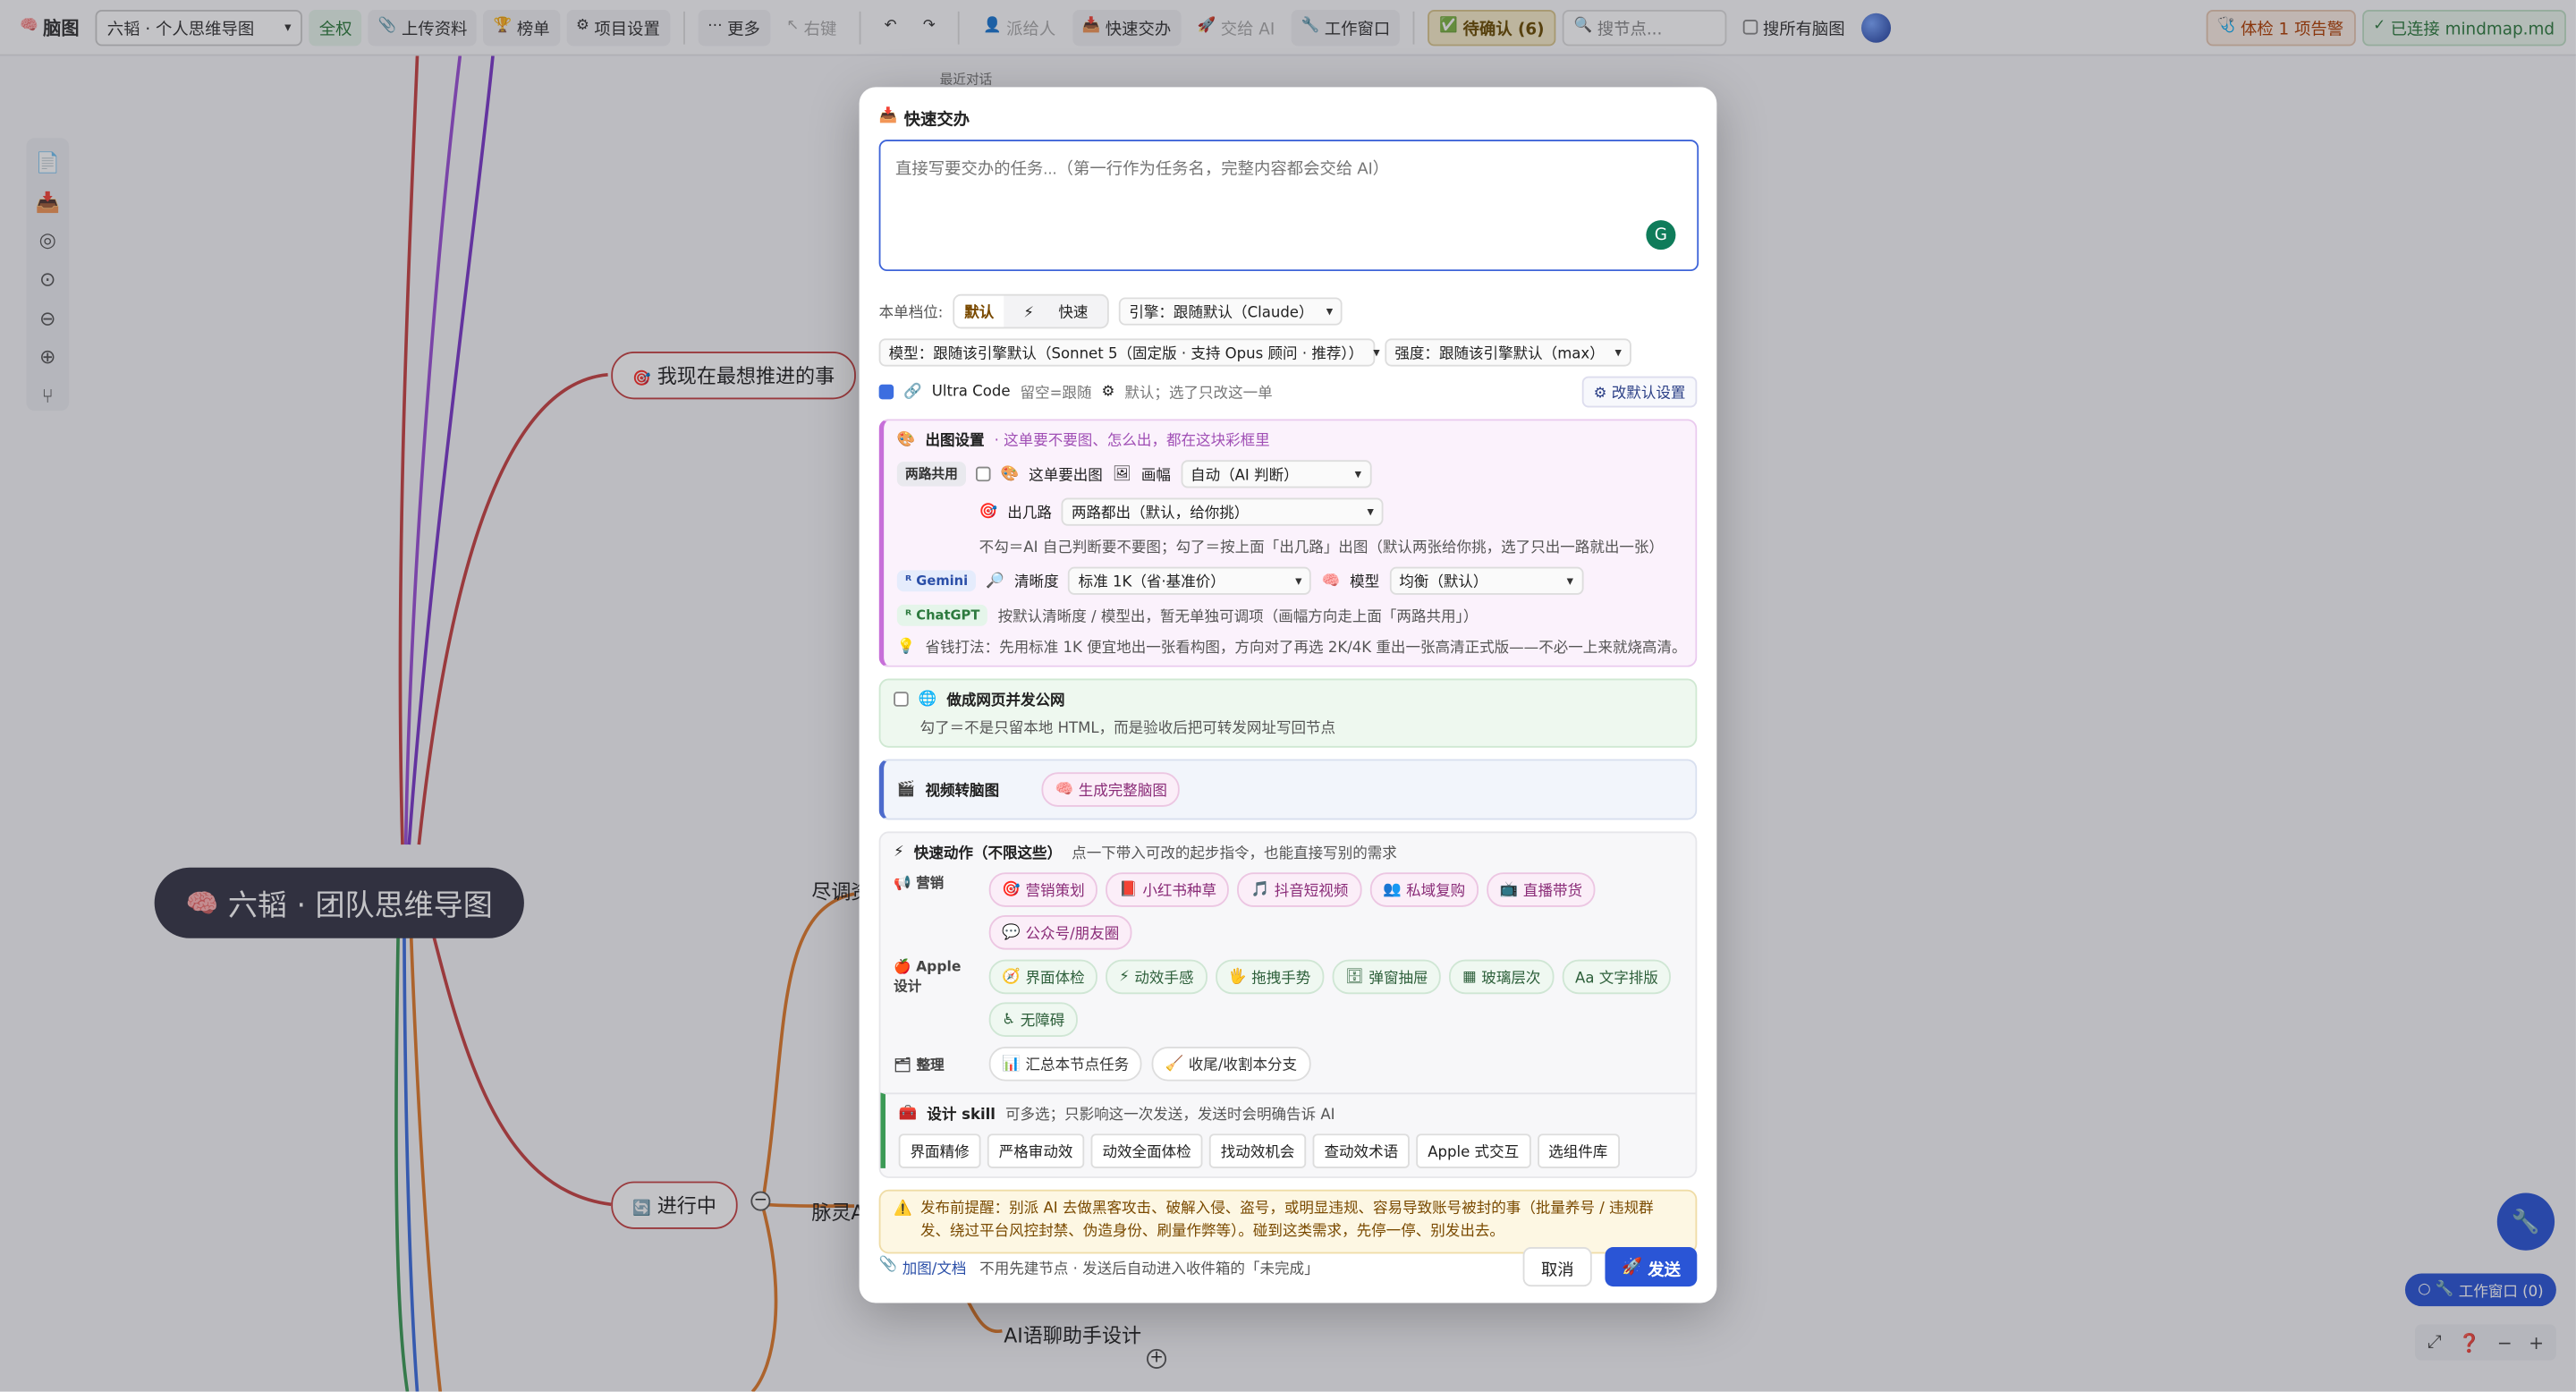 This screenshot has height=1392, width=2576. What do you see at coordinates (1288, 699) in the screenshot?
I see `web-publish-header: 🌐 做成网页并发公网` at bounding box center [1288, 699].